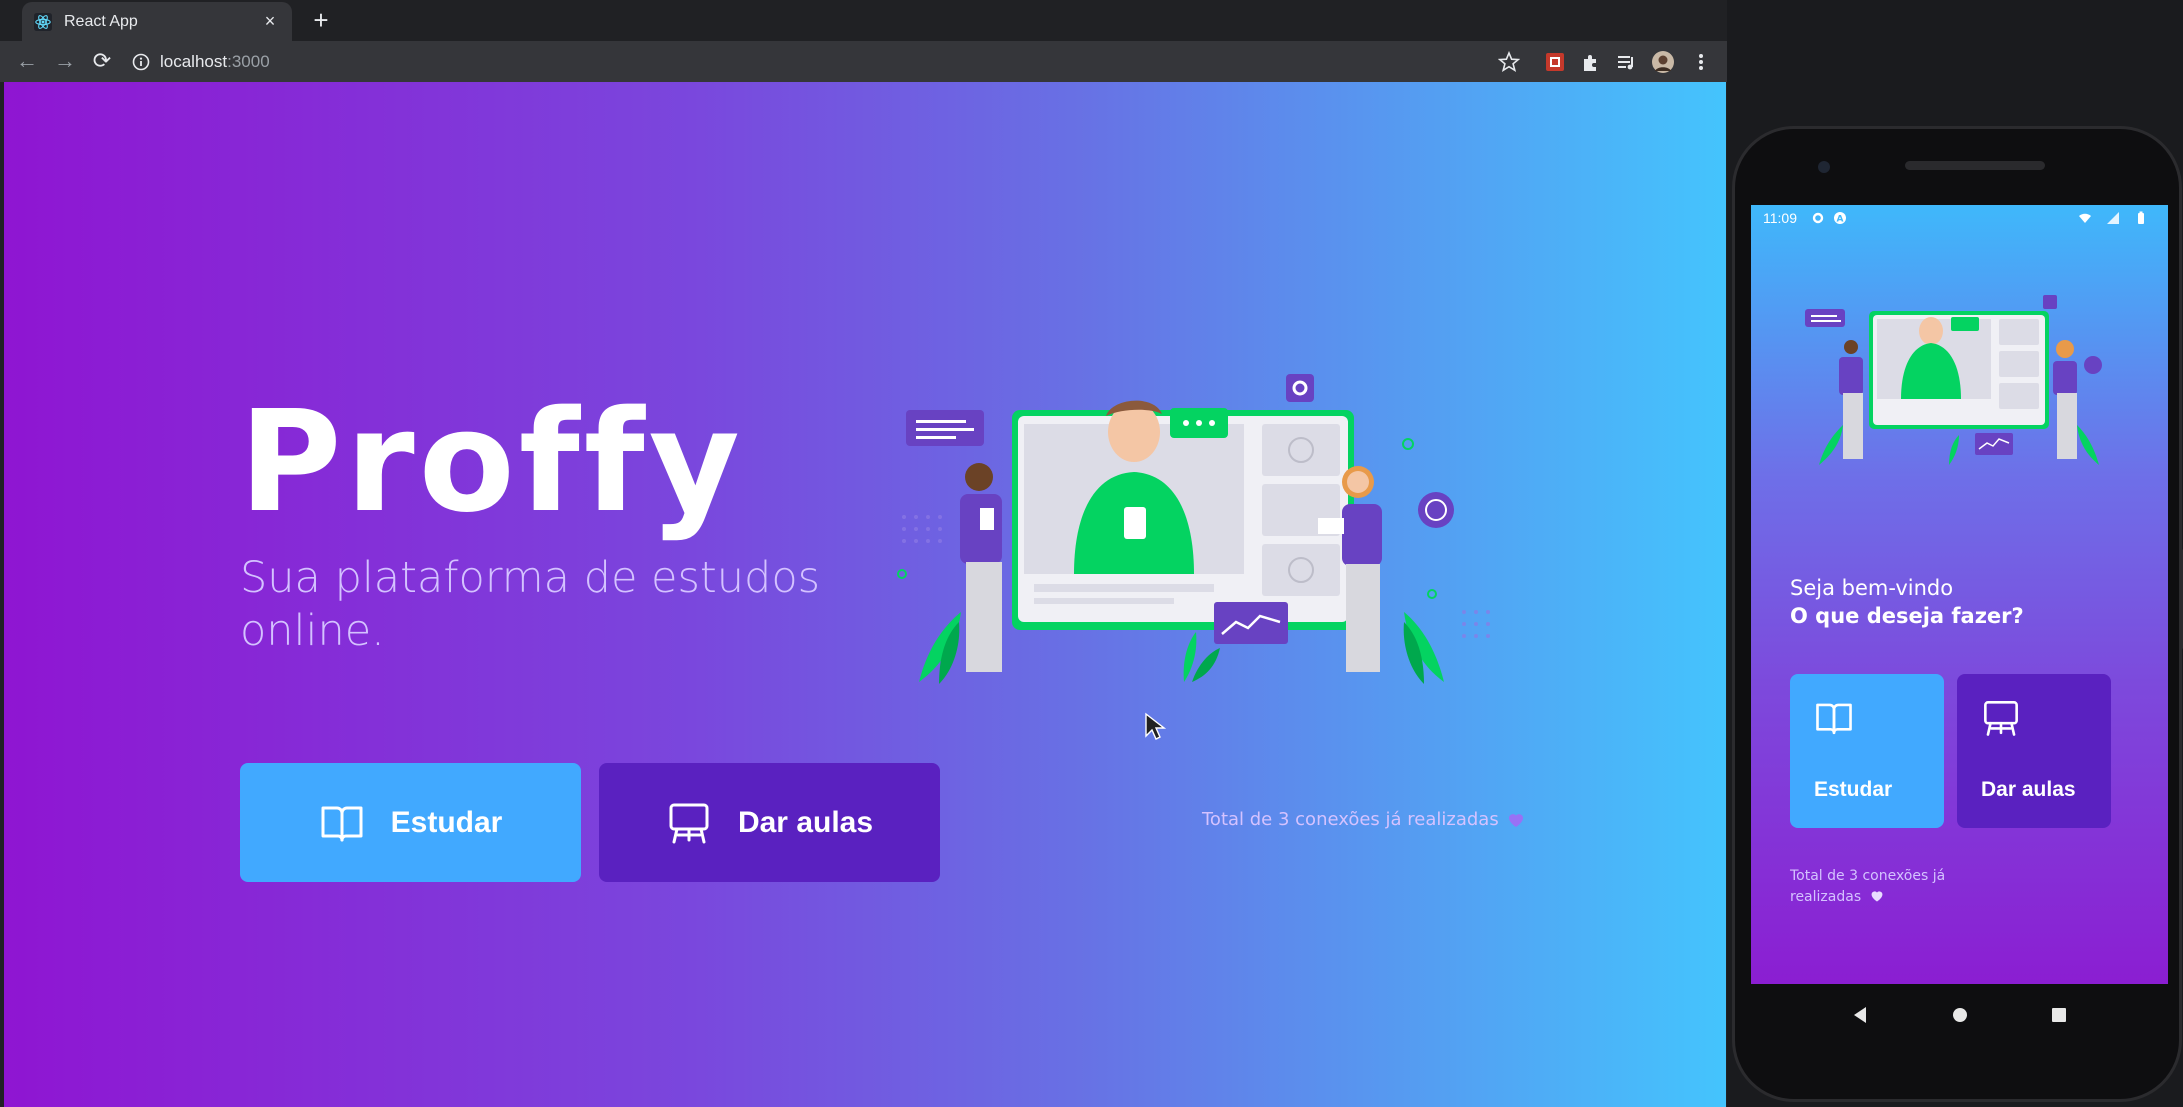 The width and height of the screenshot is (2183, 1107). What do you see at coordinates (1350, 819) in the screenshot?
I see `total-connections-text: Total de 3 conexões já realizadas` at bounding box center [1350, 819].